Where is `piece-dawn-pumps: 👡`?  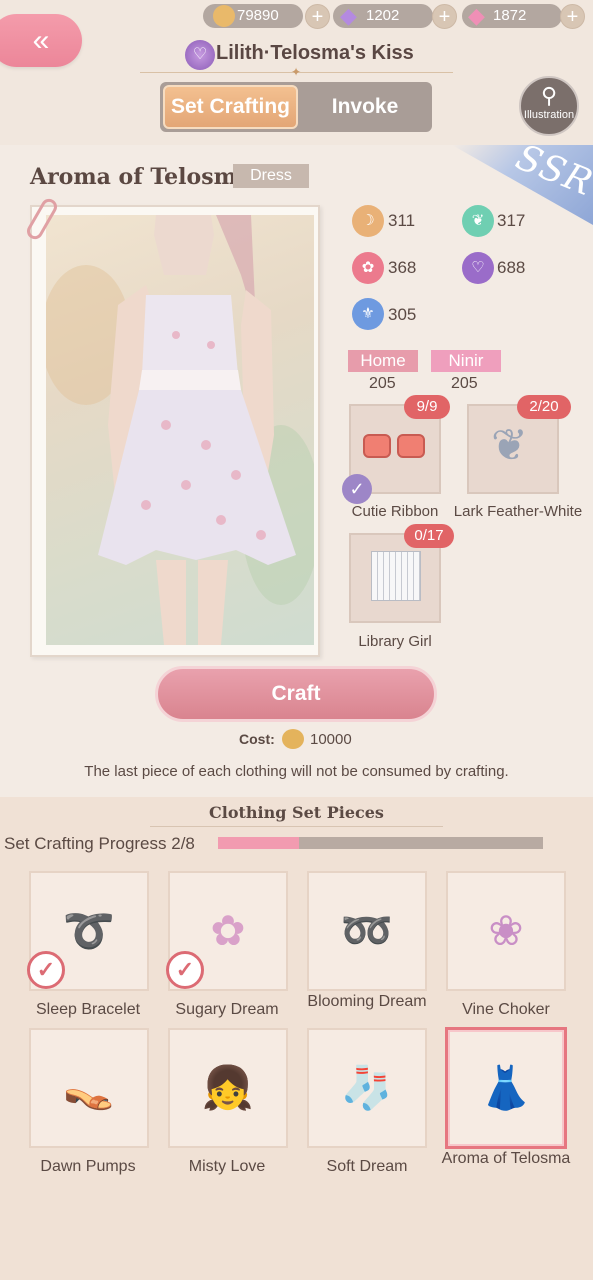
piece-dawn-pumps: 👡 is located at coordinates (89, 1088).